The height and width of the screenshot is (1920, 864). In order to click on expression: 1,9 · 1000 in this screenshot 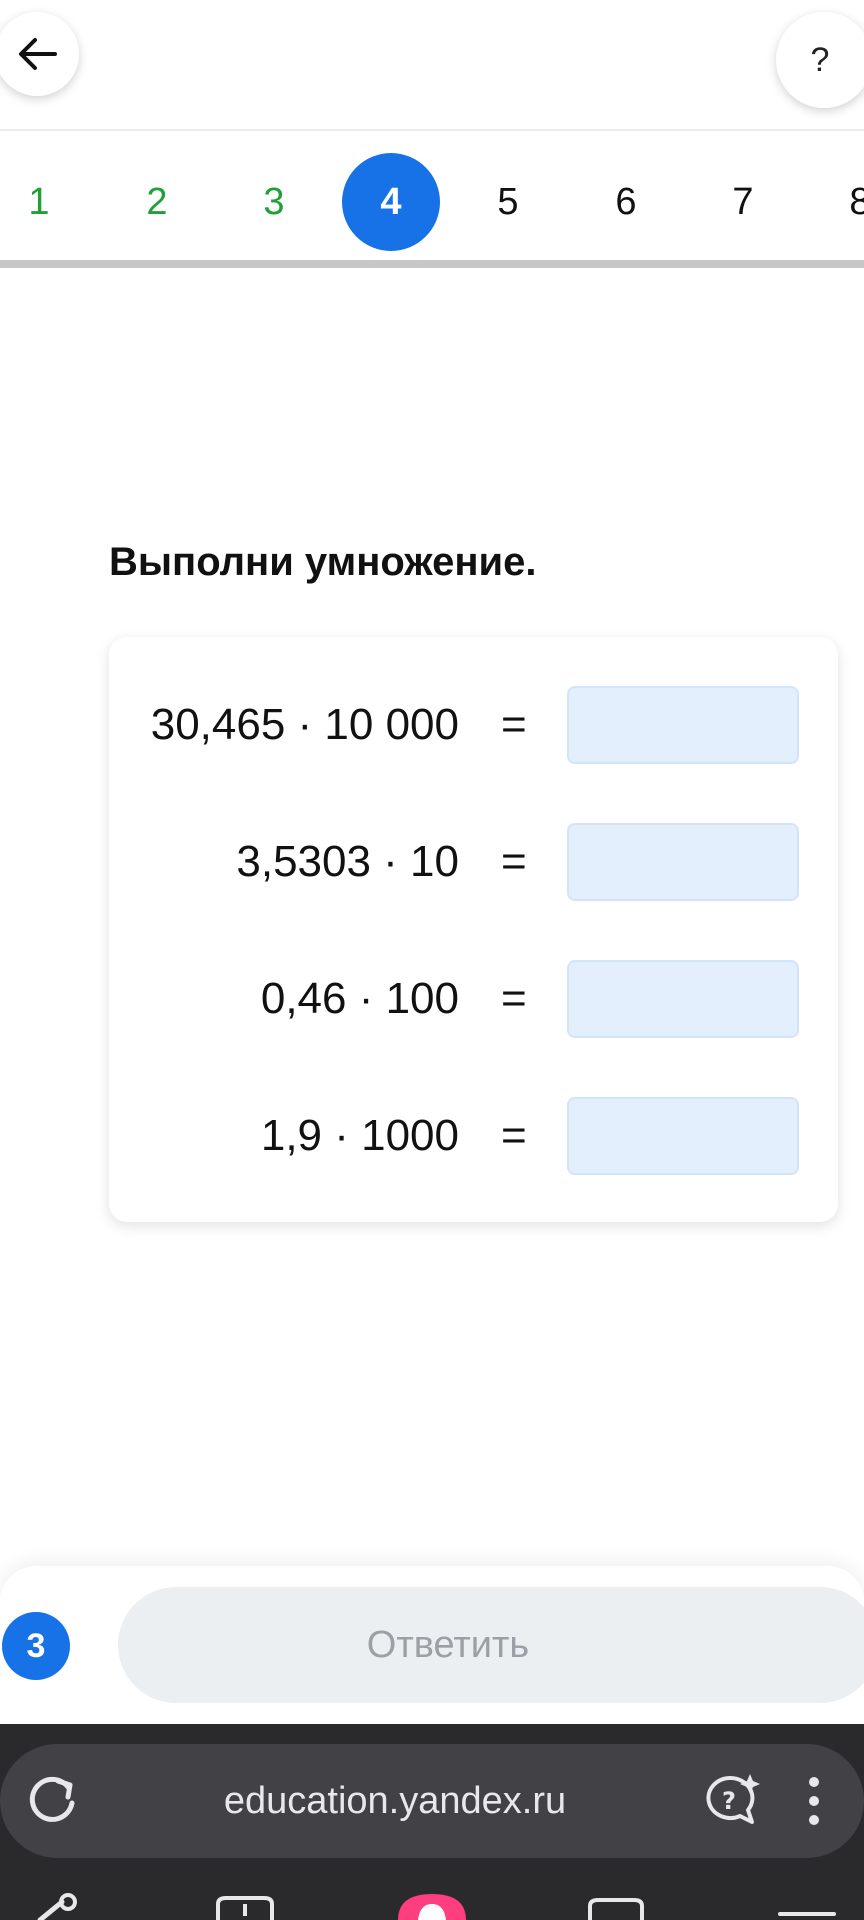, I will do `click(359, 1135)`.